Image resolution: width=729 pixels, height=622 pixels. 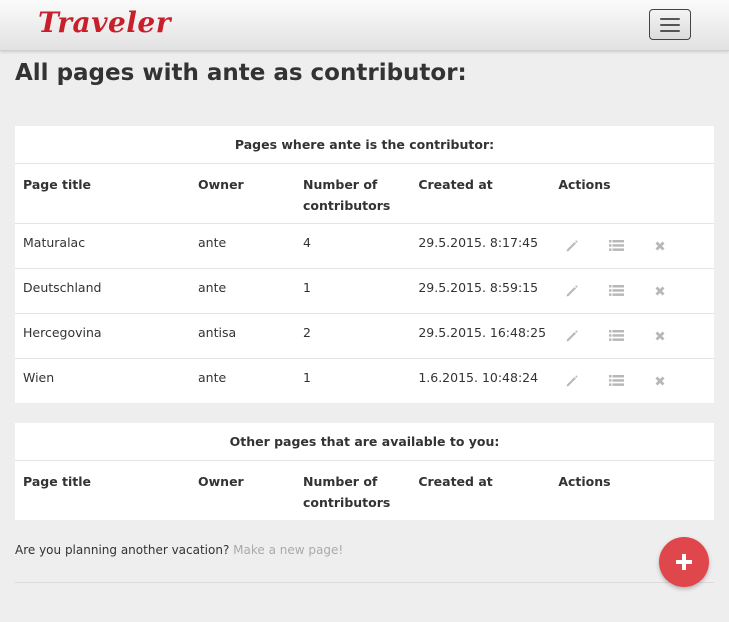 I want to click on navbar: Traveler, so click(x=364, y=25).